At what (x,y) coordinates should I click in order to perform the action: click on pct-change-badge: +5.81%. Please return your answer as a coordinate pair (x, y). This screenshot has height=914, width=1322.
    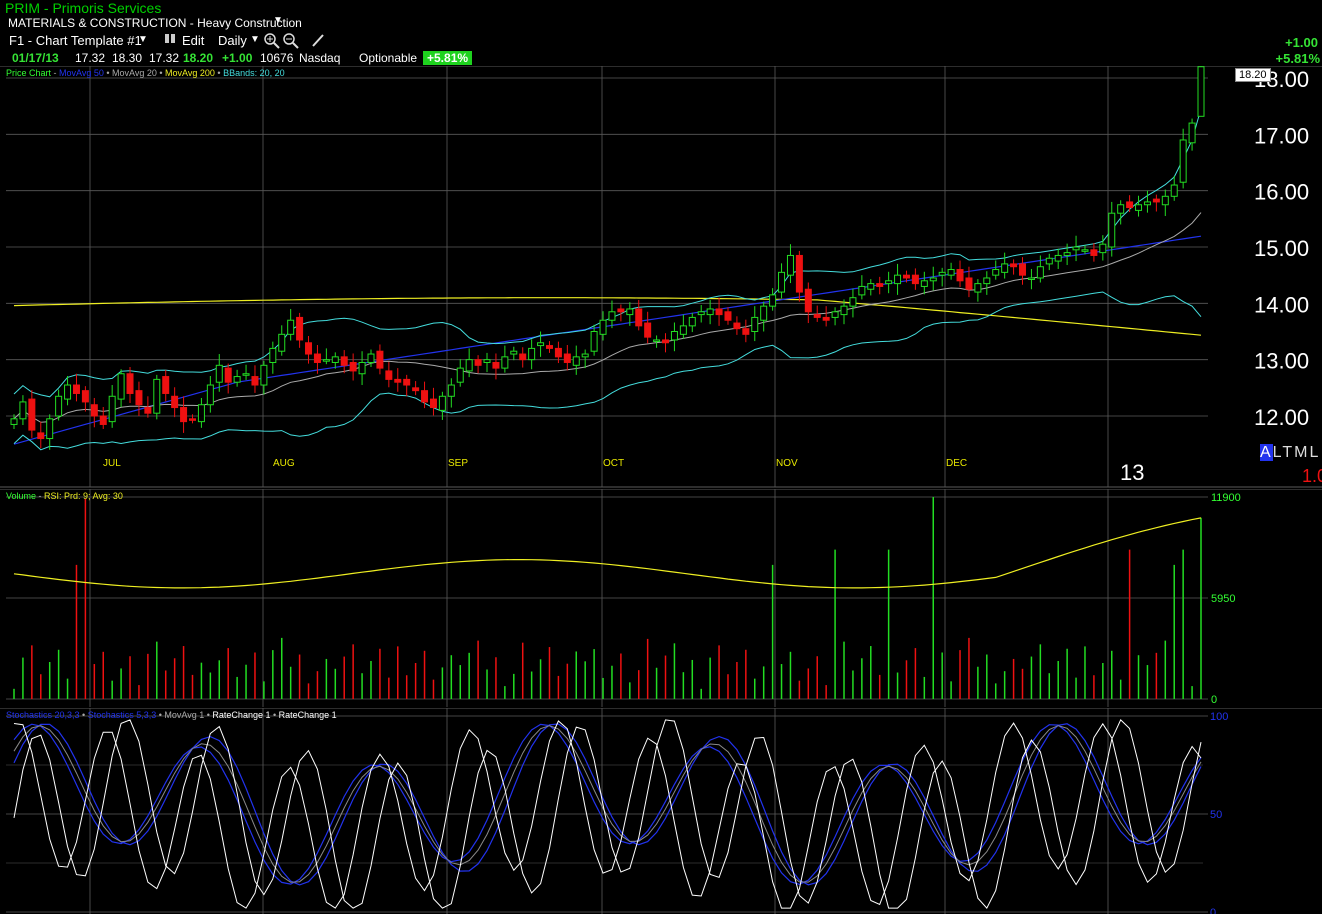
    Looking at the image, I should click on (448, 58).